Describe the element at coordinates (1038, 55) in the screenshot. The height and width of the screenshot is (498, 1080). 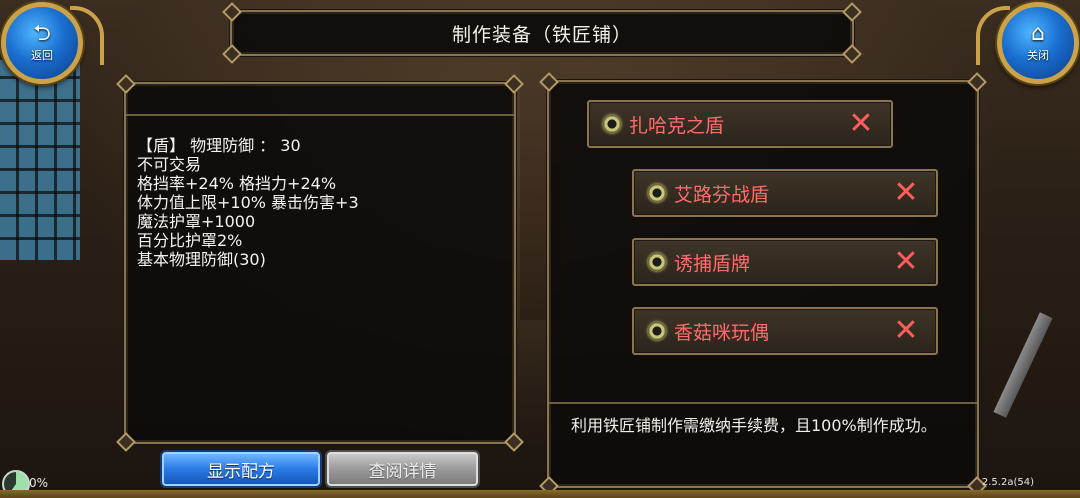
I see `close-label: 关闭` at that location.